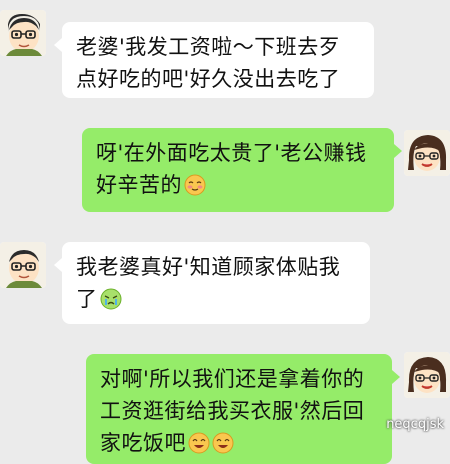 This screenshot has height=464, width=450. What do you see at coordinates (208, 47) in the screenshot?
I see `message-text: 老婆'我发工资啦～下班去歹` at bounding box center [208, 47].